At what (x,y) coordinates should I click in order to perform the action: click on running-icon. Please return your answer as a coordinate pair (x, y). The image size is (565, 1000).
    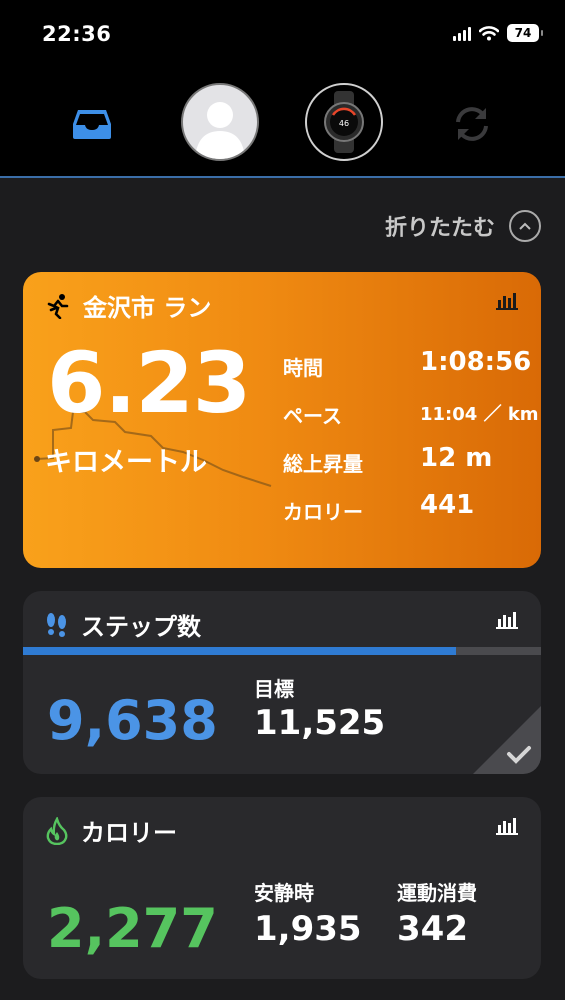
    Looking at the image, I should click on (58, 306).